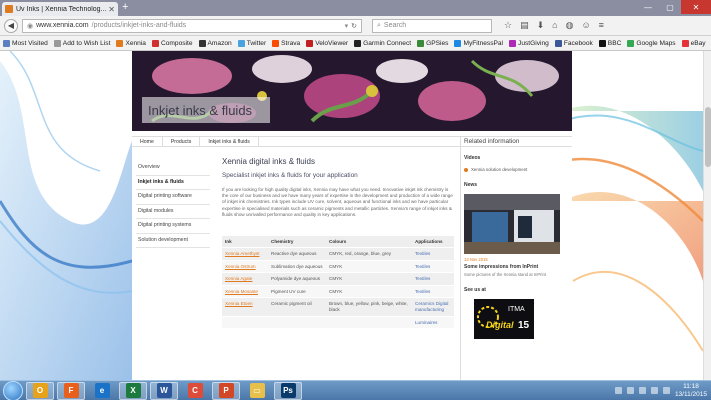  Describe the element at coordinates (25, 43) in the screenshot. I see `bookmark-item: Most Visited` at that location.